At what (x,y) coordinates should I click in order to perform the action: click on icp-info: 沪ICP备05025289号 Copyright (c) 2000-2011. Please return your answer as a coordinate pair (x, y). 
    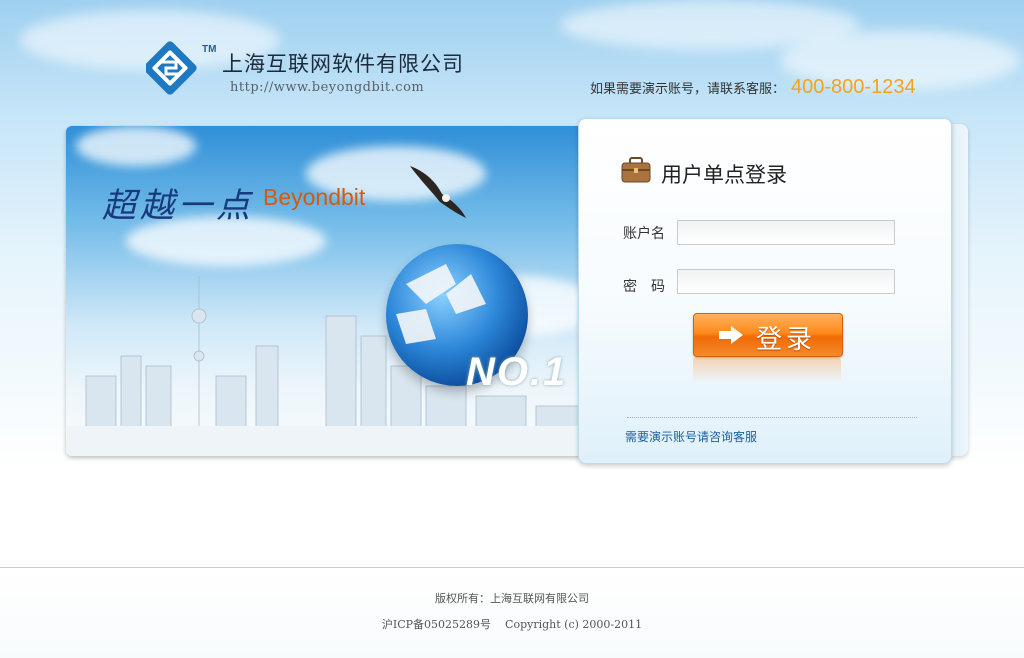
    Looking at the image, I should click on (512, 624).